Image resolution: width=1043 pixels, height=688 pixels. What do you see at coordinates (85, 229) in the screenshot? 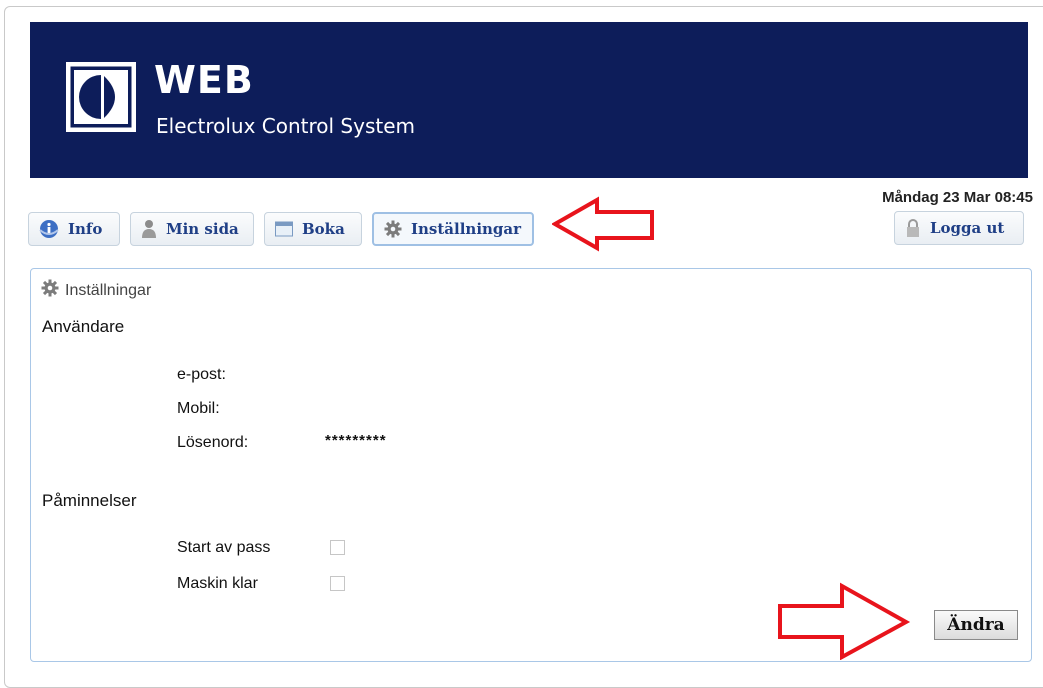
I see `nav-info-label: Info` at bounding box center [85, 229].